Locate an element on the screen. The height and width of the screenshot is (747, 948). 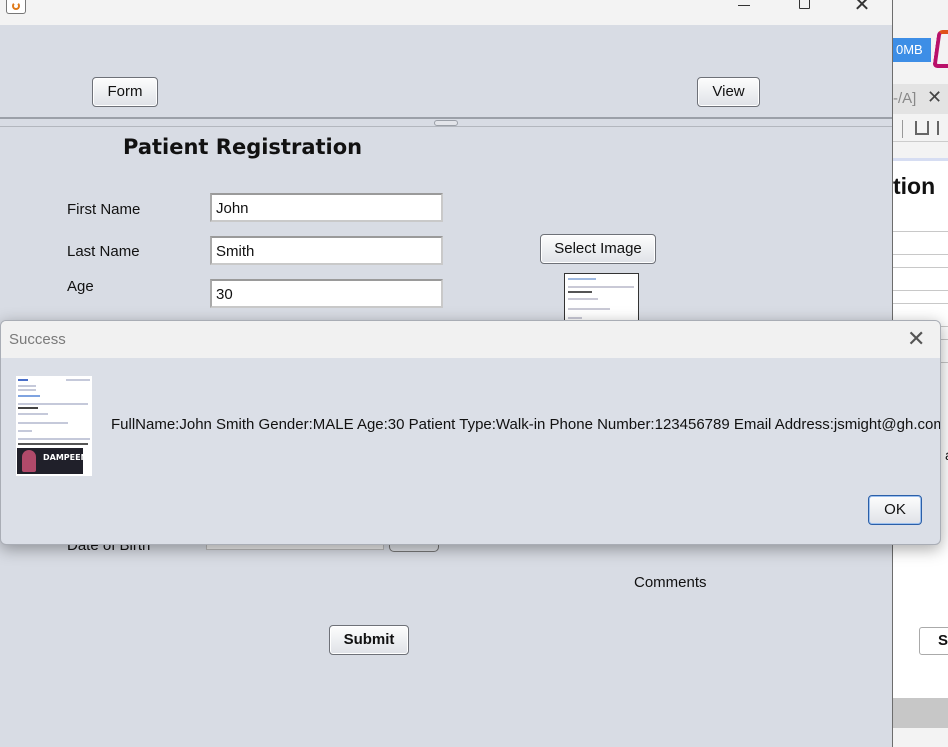
age-field: 30 is located at coordinates (326, 293).